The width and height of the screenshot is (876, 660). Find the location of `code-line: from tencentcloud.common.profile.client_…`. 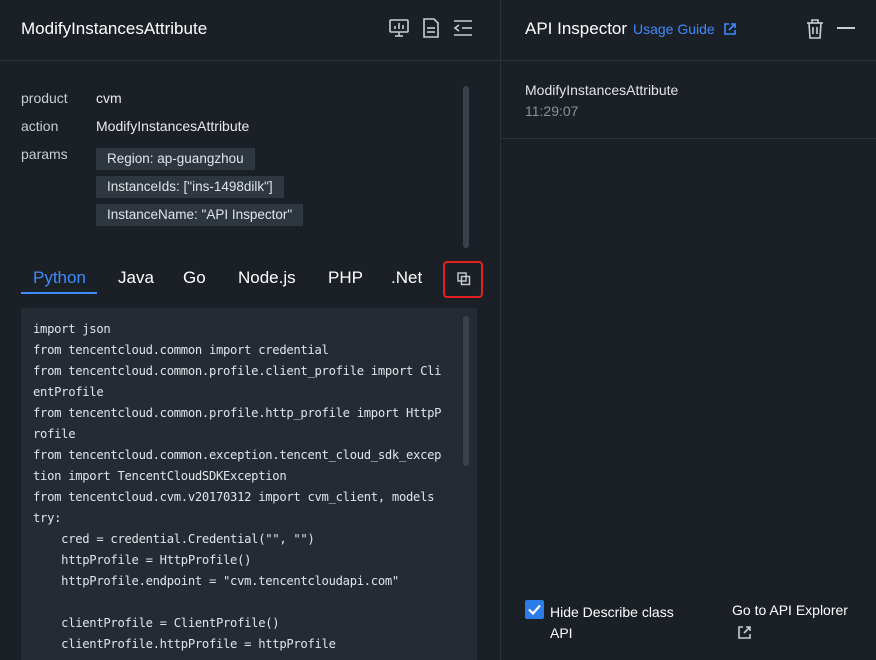

code-line: from tencentcloud.common.profile.client_… is located at coordinates (237, 371).